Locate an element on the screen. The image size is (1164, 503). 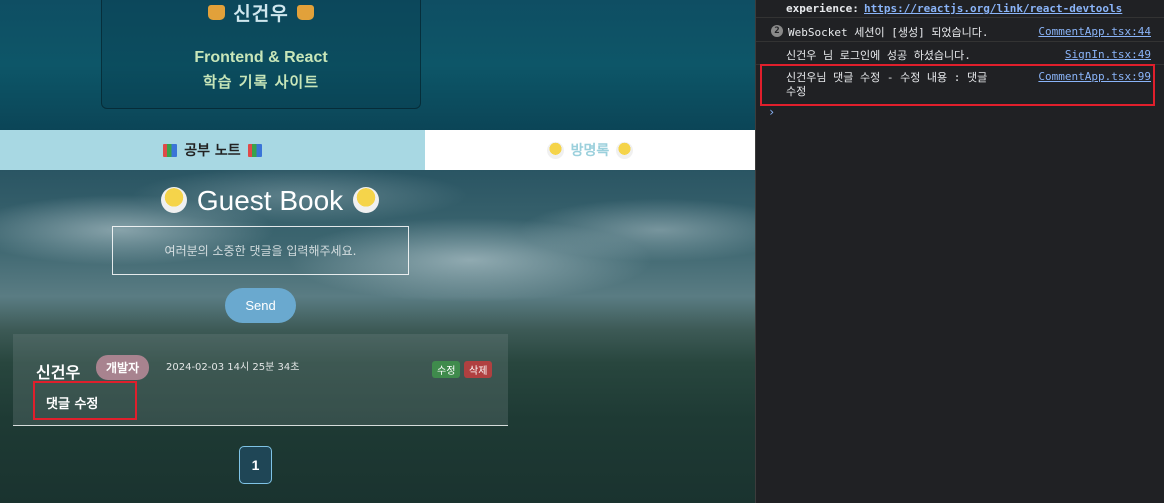
comment-input is located at coordinates (260, 250).